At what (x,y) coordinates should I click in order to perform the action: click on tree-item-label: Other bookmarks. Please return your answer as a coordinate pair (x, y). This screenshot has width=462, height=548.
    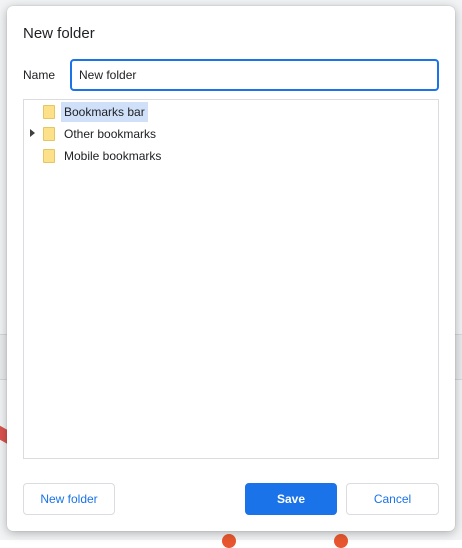
    Looking at the image, I should click on (110, 134).